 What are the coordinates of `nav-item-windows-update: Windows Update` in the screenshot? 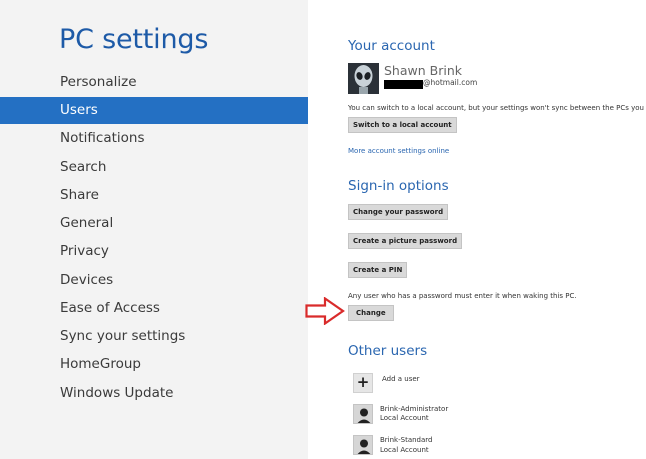 It's located at (154, 393).